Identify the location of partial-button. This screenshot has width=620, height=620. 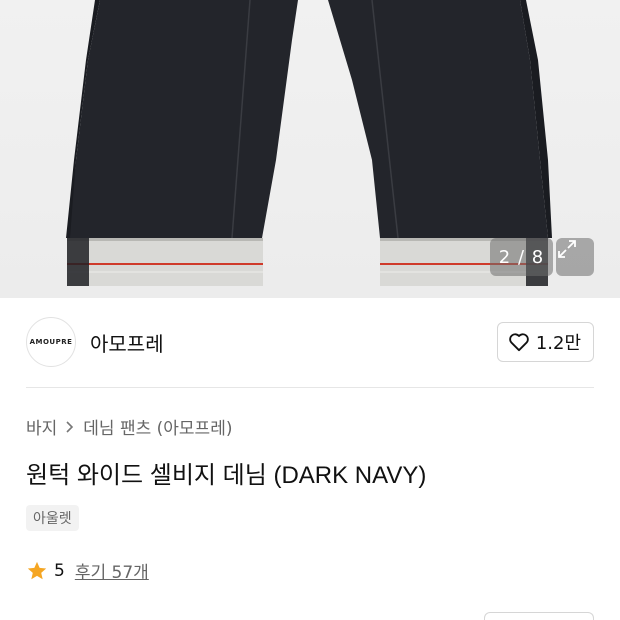
(539, 616).